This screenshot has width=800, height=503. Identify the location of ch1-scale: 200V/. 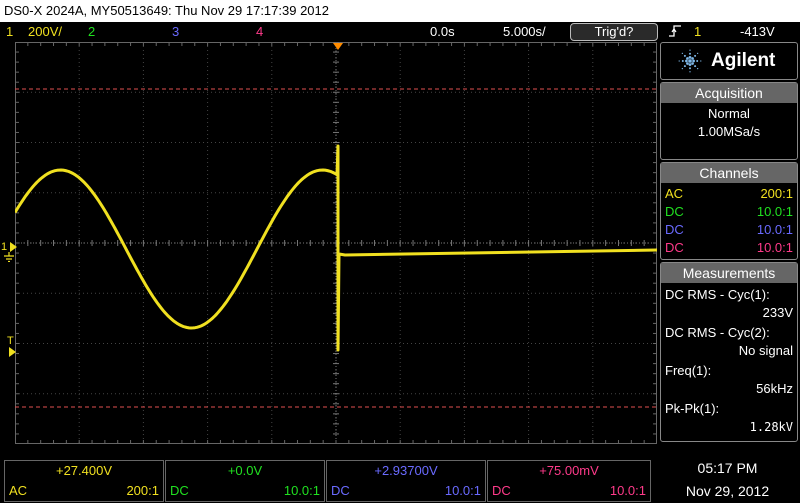
(45, 32).